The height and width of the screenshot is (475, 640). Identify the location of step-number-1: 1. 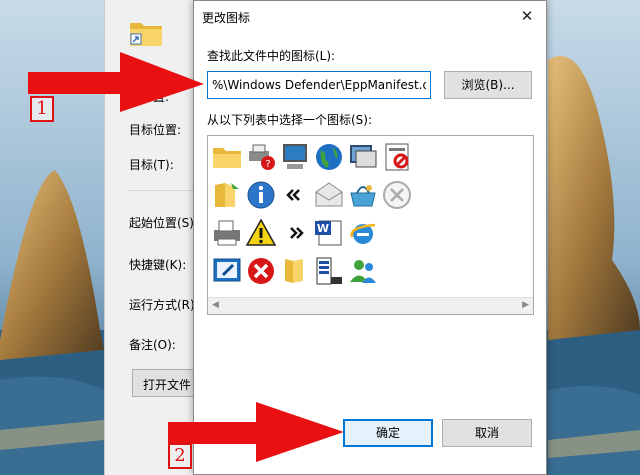
(42, 109).